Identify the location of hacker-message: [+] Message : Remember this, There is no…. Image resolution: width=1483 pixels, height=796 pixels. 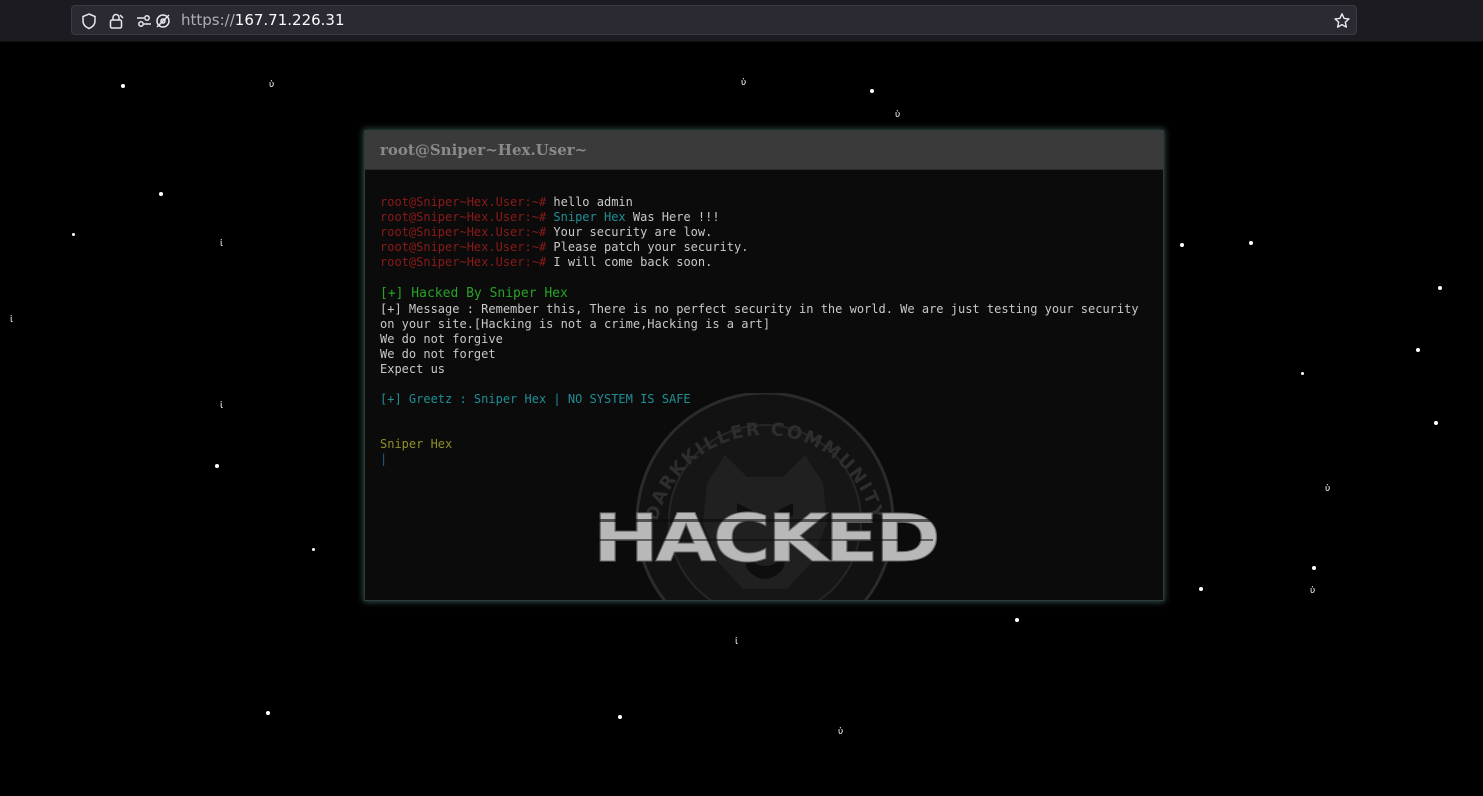
(759, 316).